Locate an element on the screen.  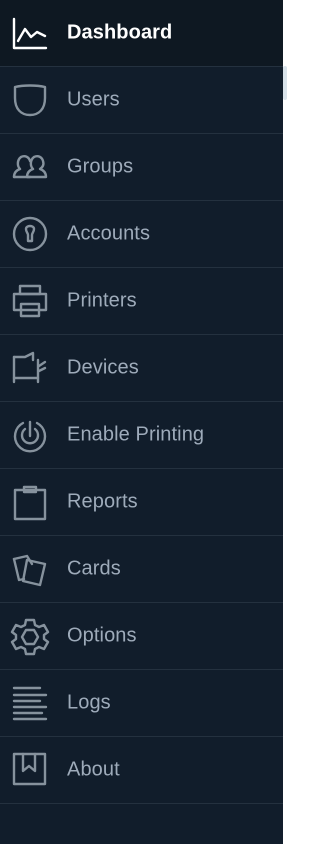
sidebar-item-label: Options is located at coordinates (102, 635).